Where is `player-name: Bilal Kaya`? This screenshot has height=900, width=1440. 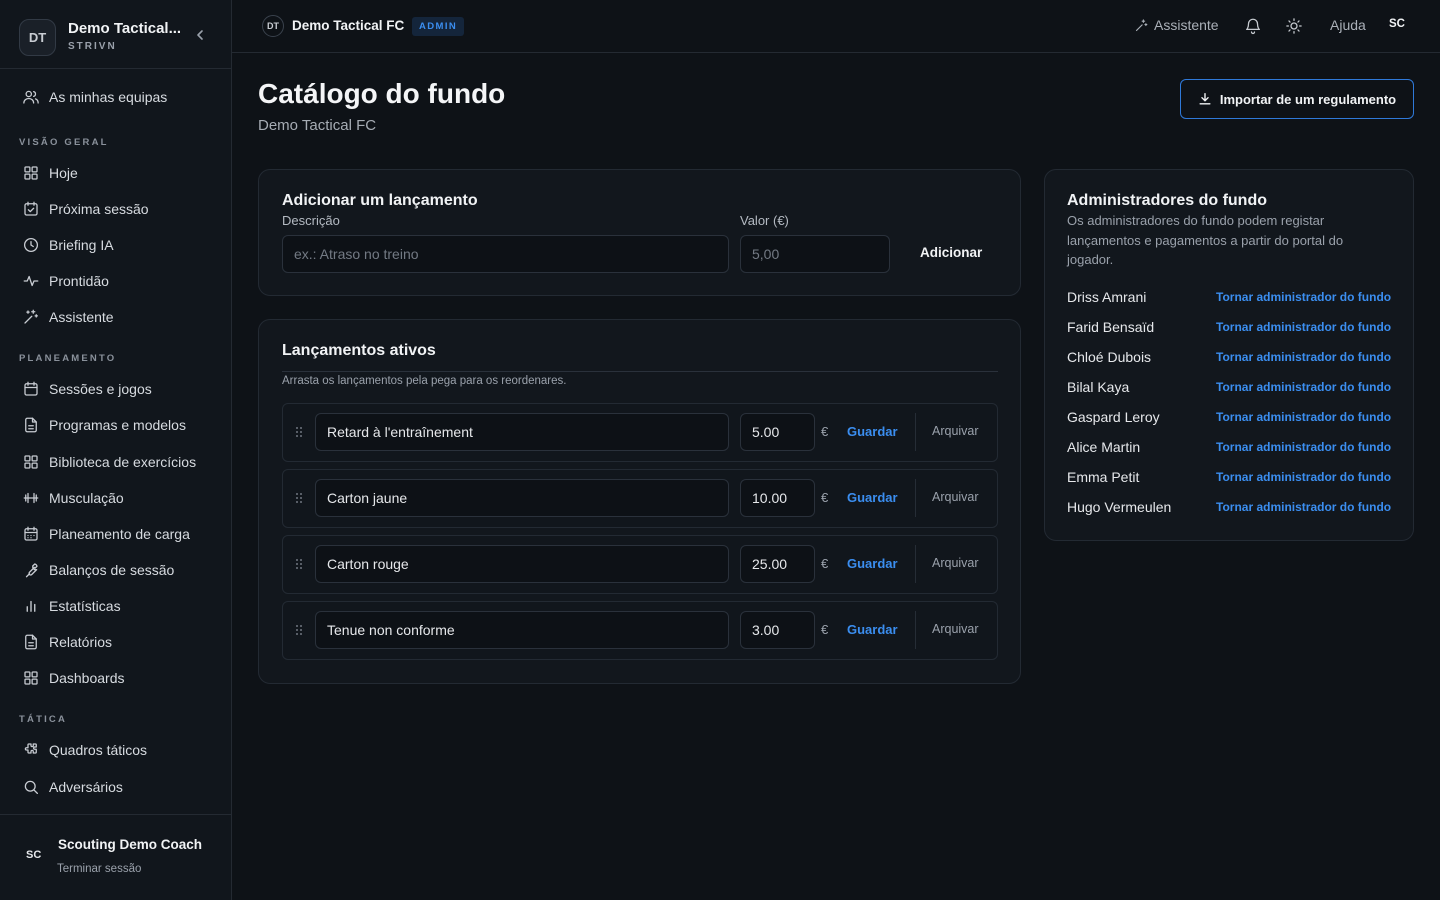 player-name: Bilal Kaya is located at coordinates (1098, 387).